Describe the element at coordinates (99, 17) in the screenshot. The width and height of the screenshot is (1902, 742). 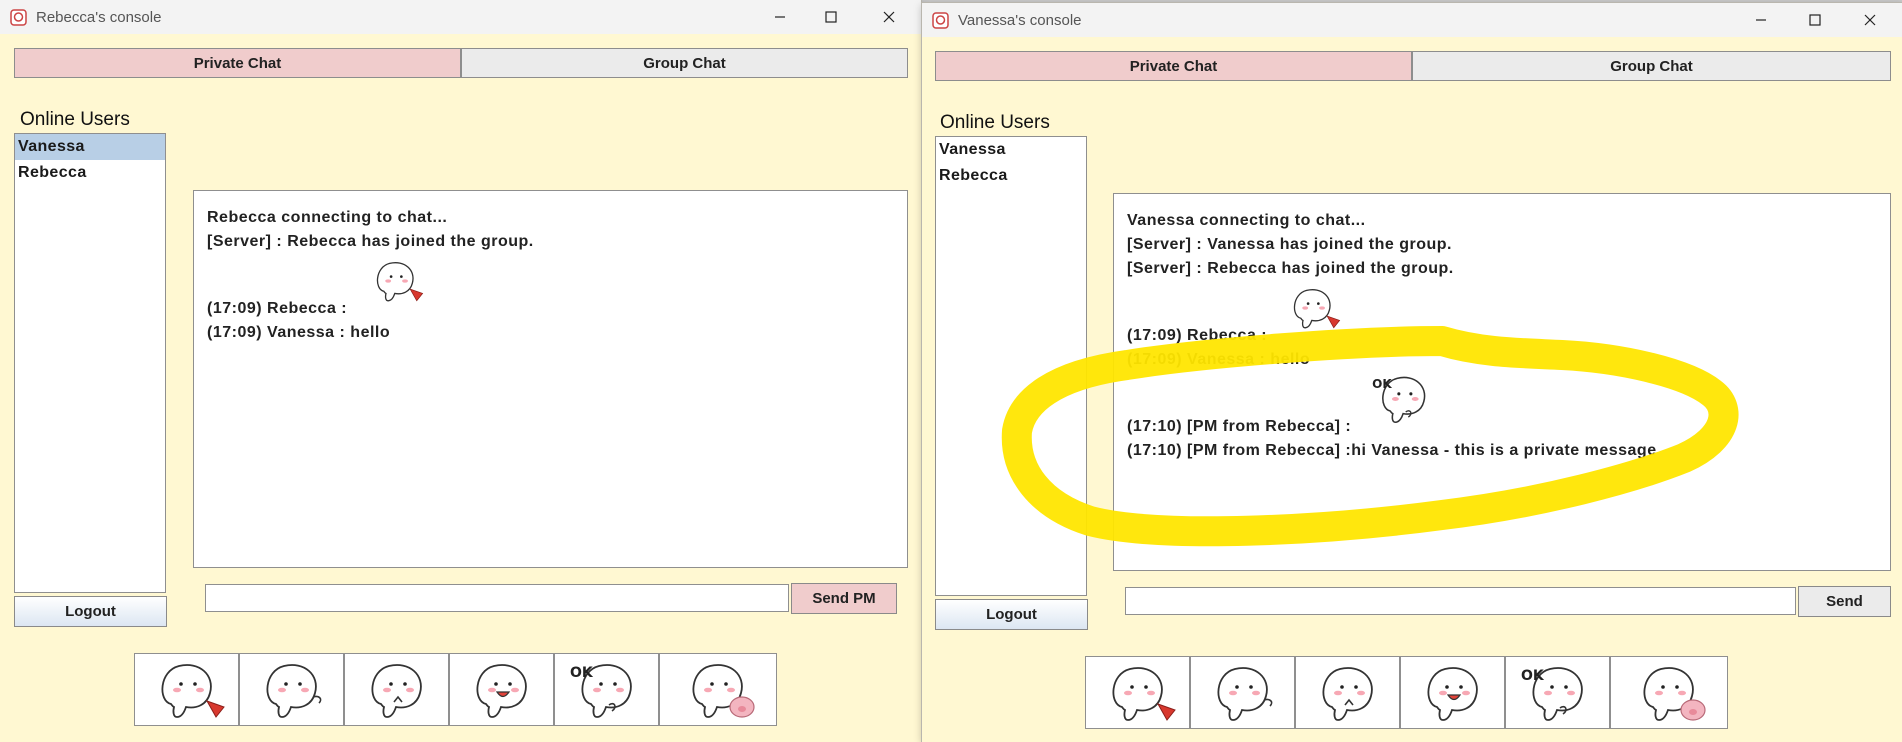
I see `window-title: Rebecca's console` at that location.